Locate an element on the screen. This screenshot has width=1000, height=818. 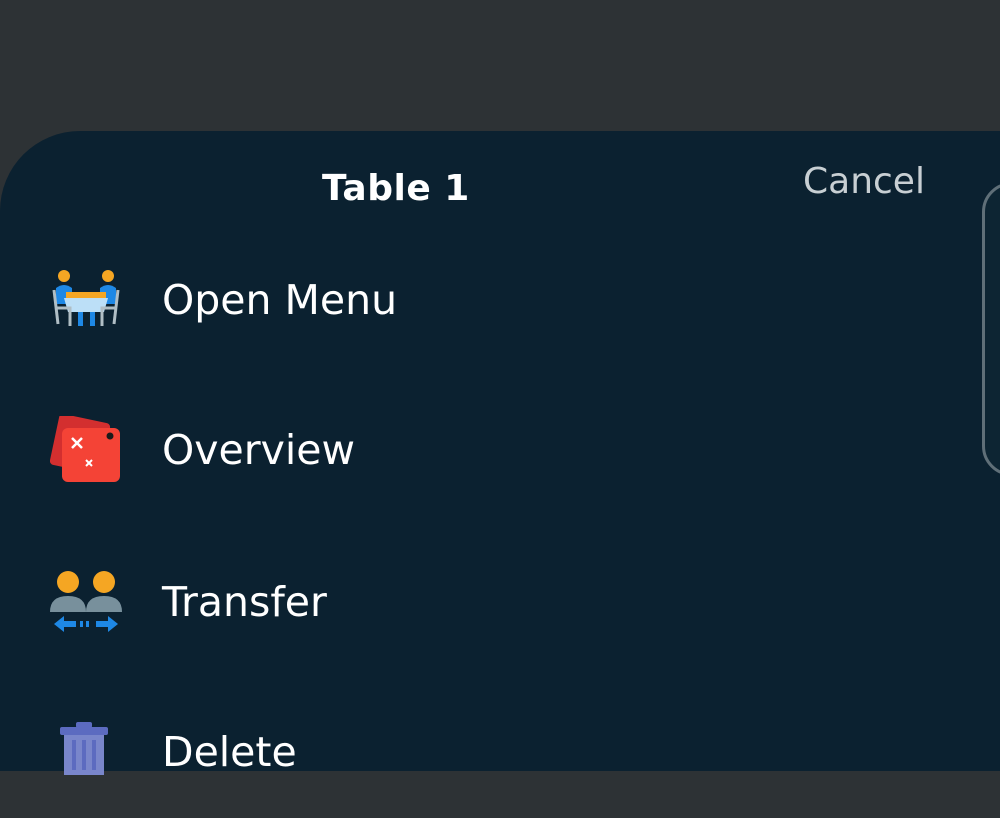
sheet-title: Table 1 is located at coordinates (396, 188).